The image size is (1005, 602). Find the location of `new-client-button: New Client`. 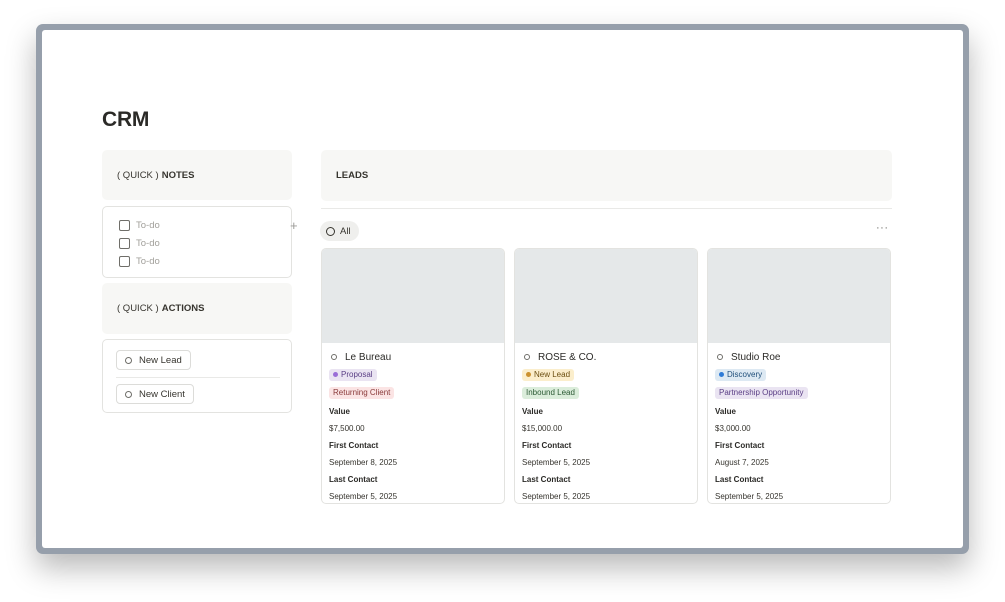

new-client-button: New Client is located at coordinates (155, 394).